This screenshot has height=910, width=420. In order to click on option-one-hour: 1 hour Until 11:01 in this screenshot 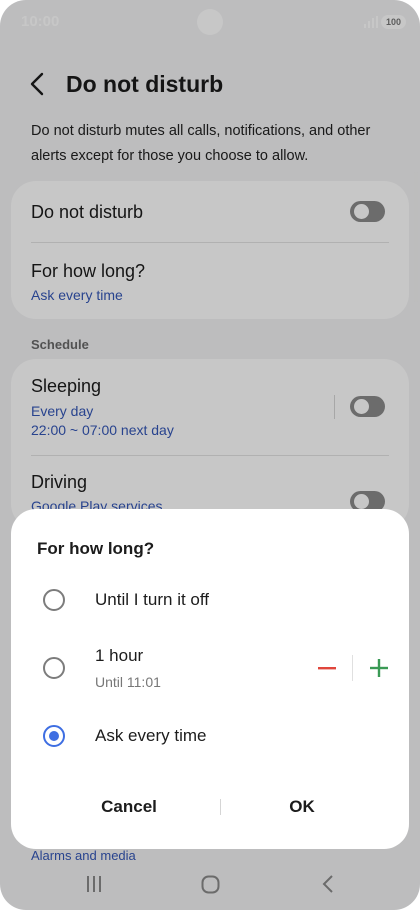, I will do `click(210, 669)`.